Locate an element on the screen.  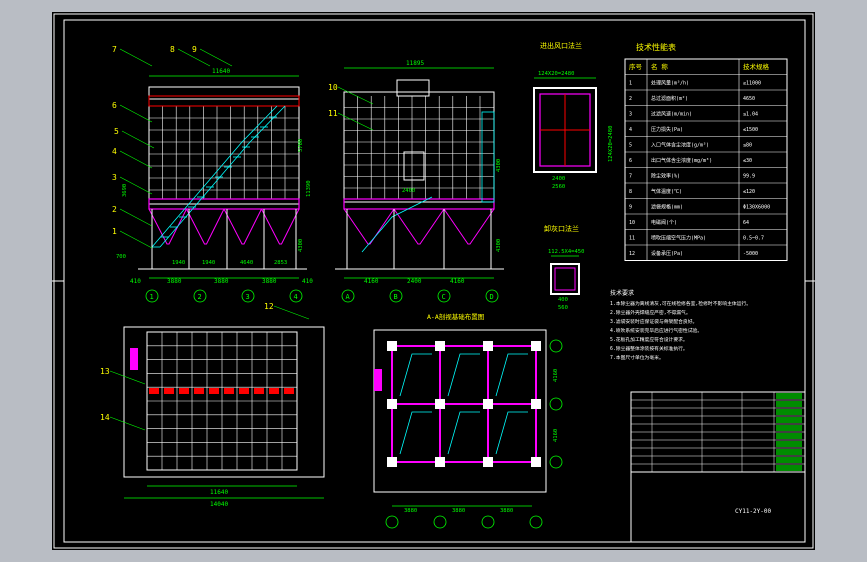
front-axis-label: 2 is located at coordinates (200, 297).